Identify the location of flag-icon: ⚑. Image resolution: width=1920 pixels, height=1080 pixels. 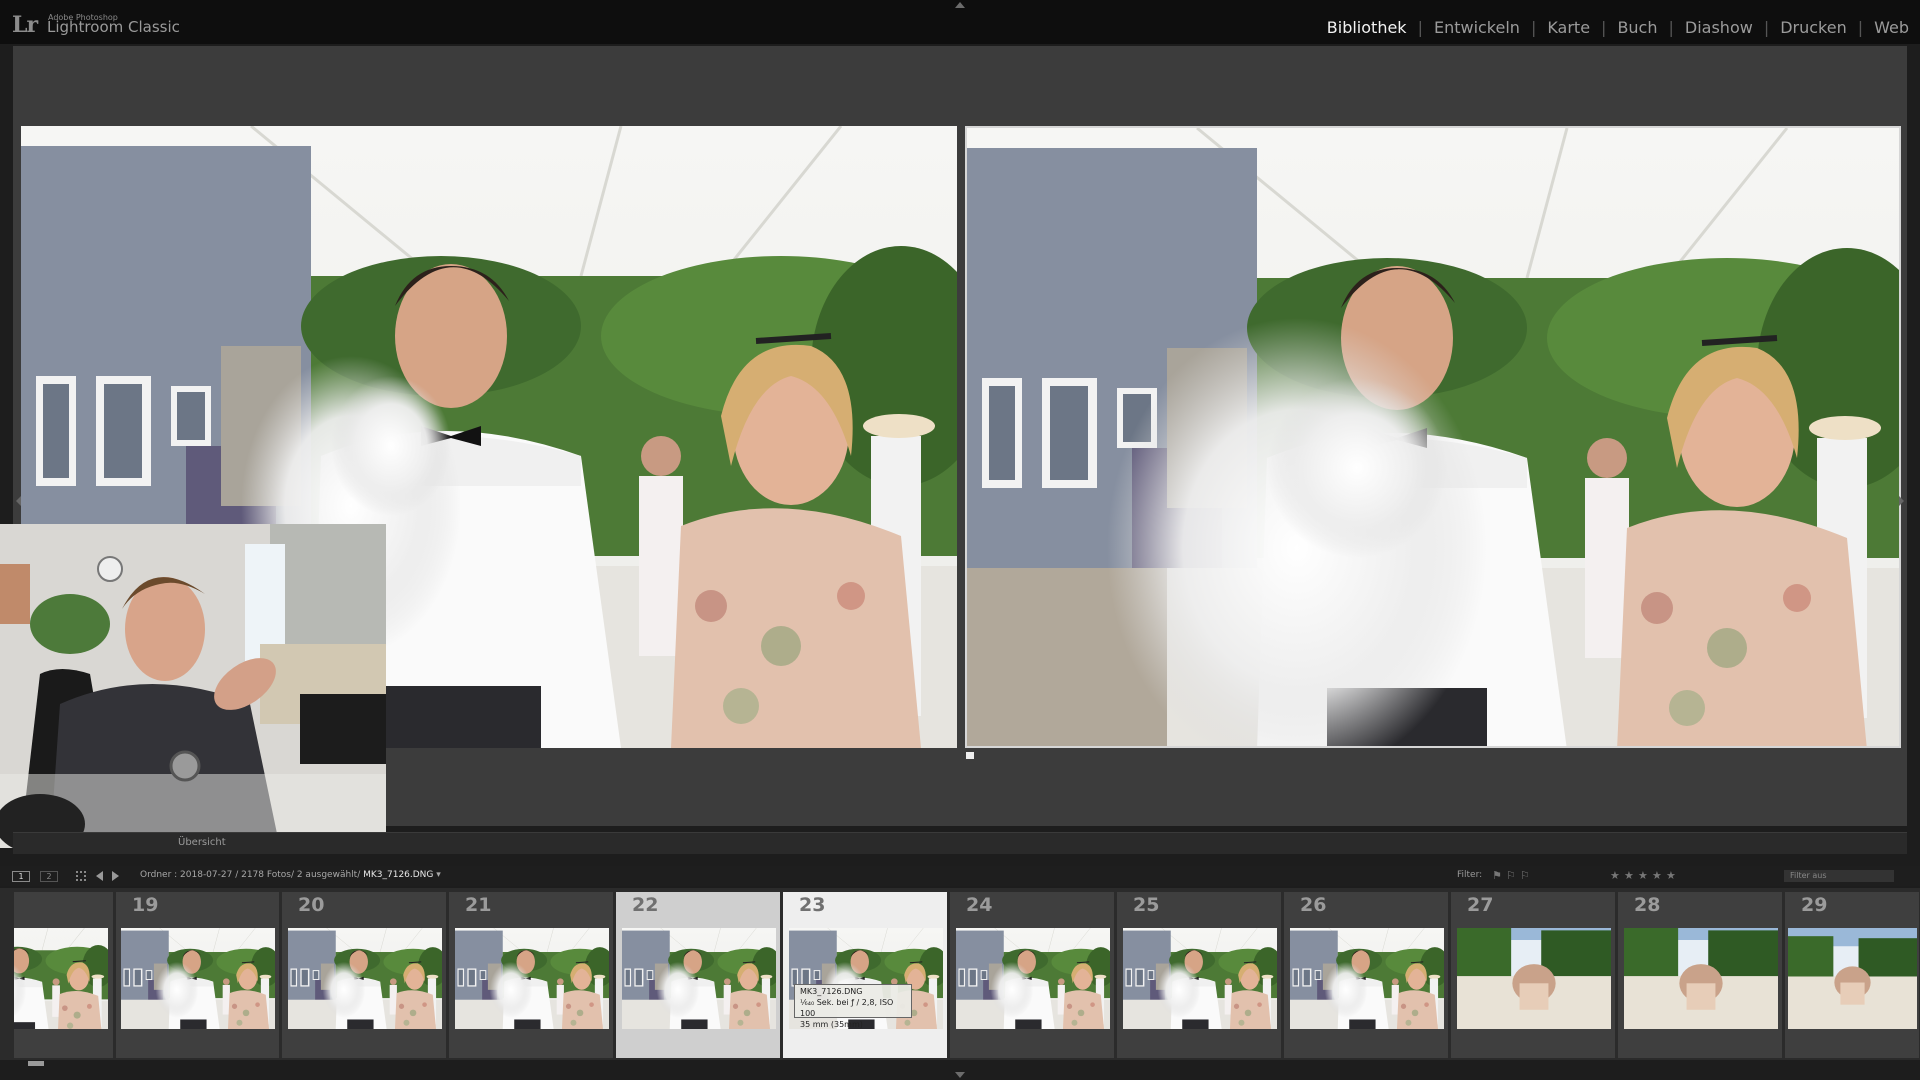
(1497, 875).